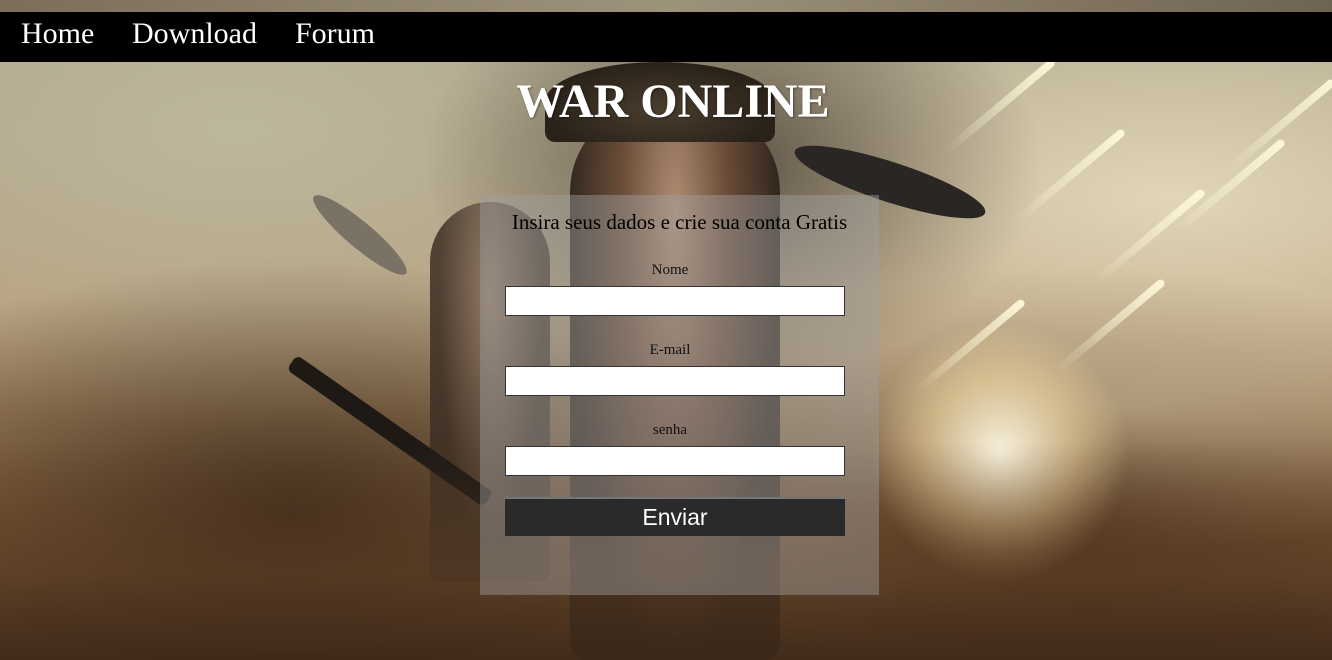 This screenshot has height=660, width=1332. Describe the element at coordinates (673, 101) in the screenshot. I see `page-title: WAR ONLINE` at that location.